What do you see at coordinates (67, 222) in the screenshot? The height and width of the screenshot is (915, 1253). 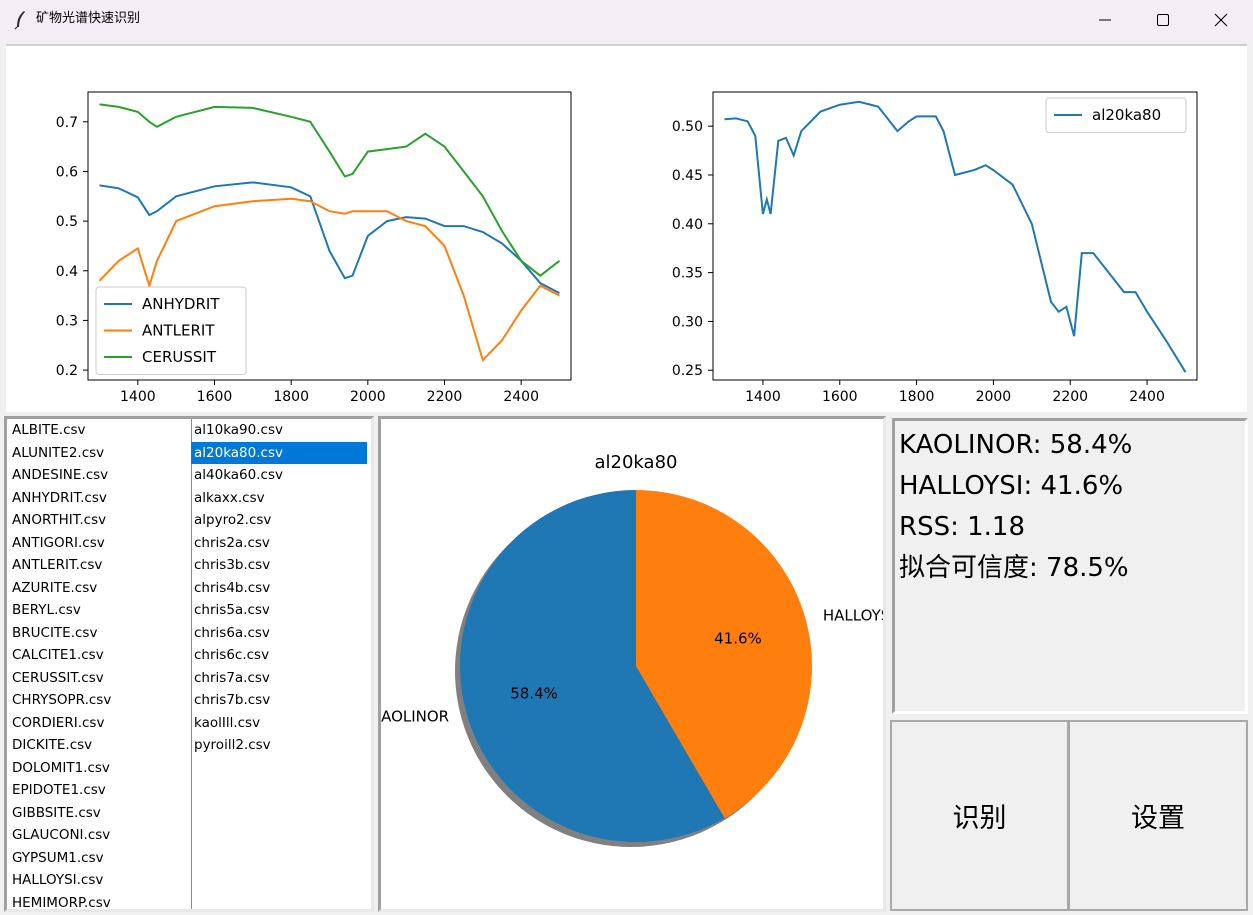 I see `left-ytick-label: 0.5` at bounding box center [67, 222].